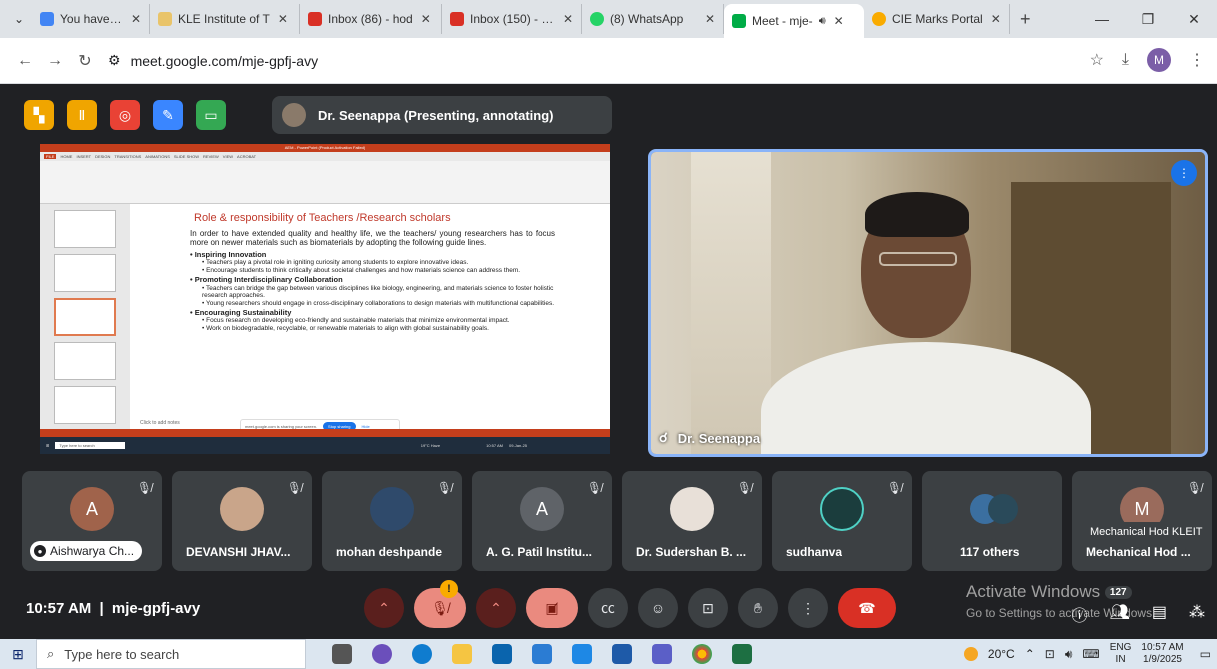  What do you see at coordinates (114, 60) in the screenshot?
I see `site-info-icon: ⚙` at bounding box center [114, 60].